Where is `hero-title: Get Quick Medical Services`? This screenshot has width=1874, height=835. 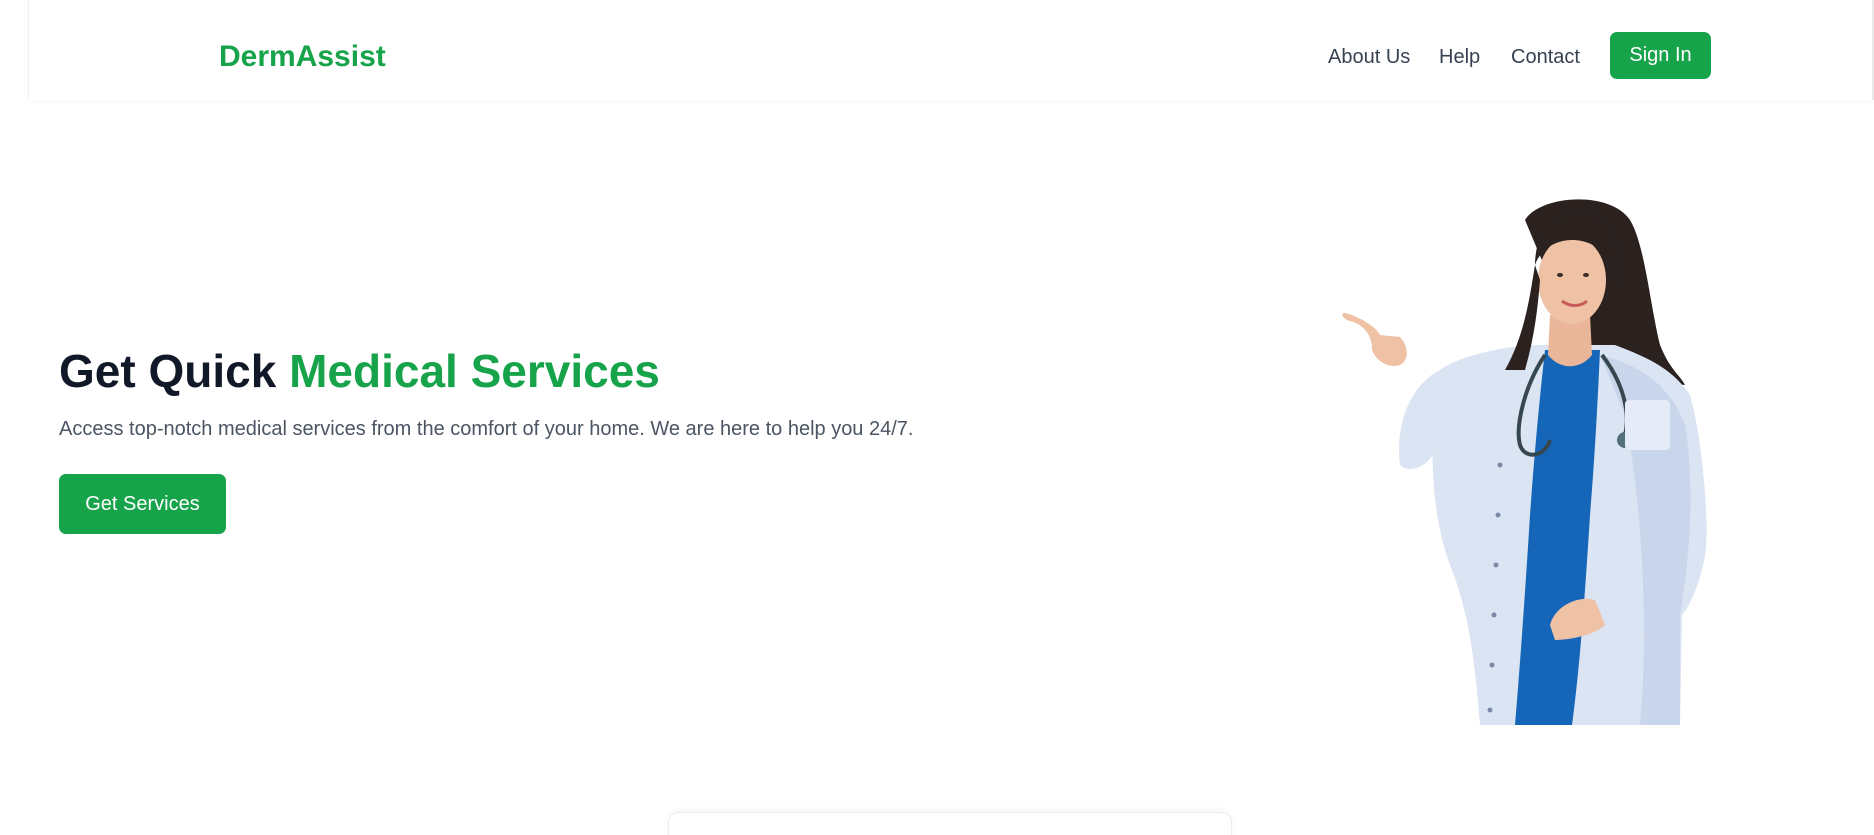
hero-title: Get Quick Medical Services is located at coordinates (359, 371).